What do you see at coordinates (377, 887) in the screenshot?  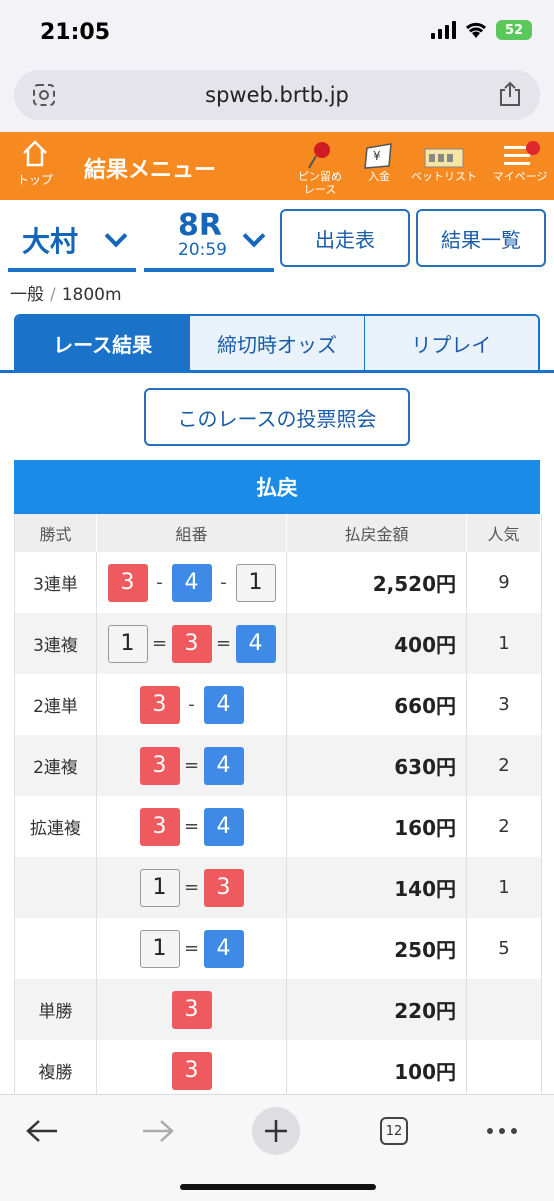 I see `payout-amount-cell: 140円` at bounding box center [377, 887].